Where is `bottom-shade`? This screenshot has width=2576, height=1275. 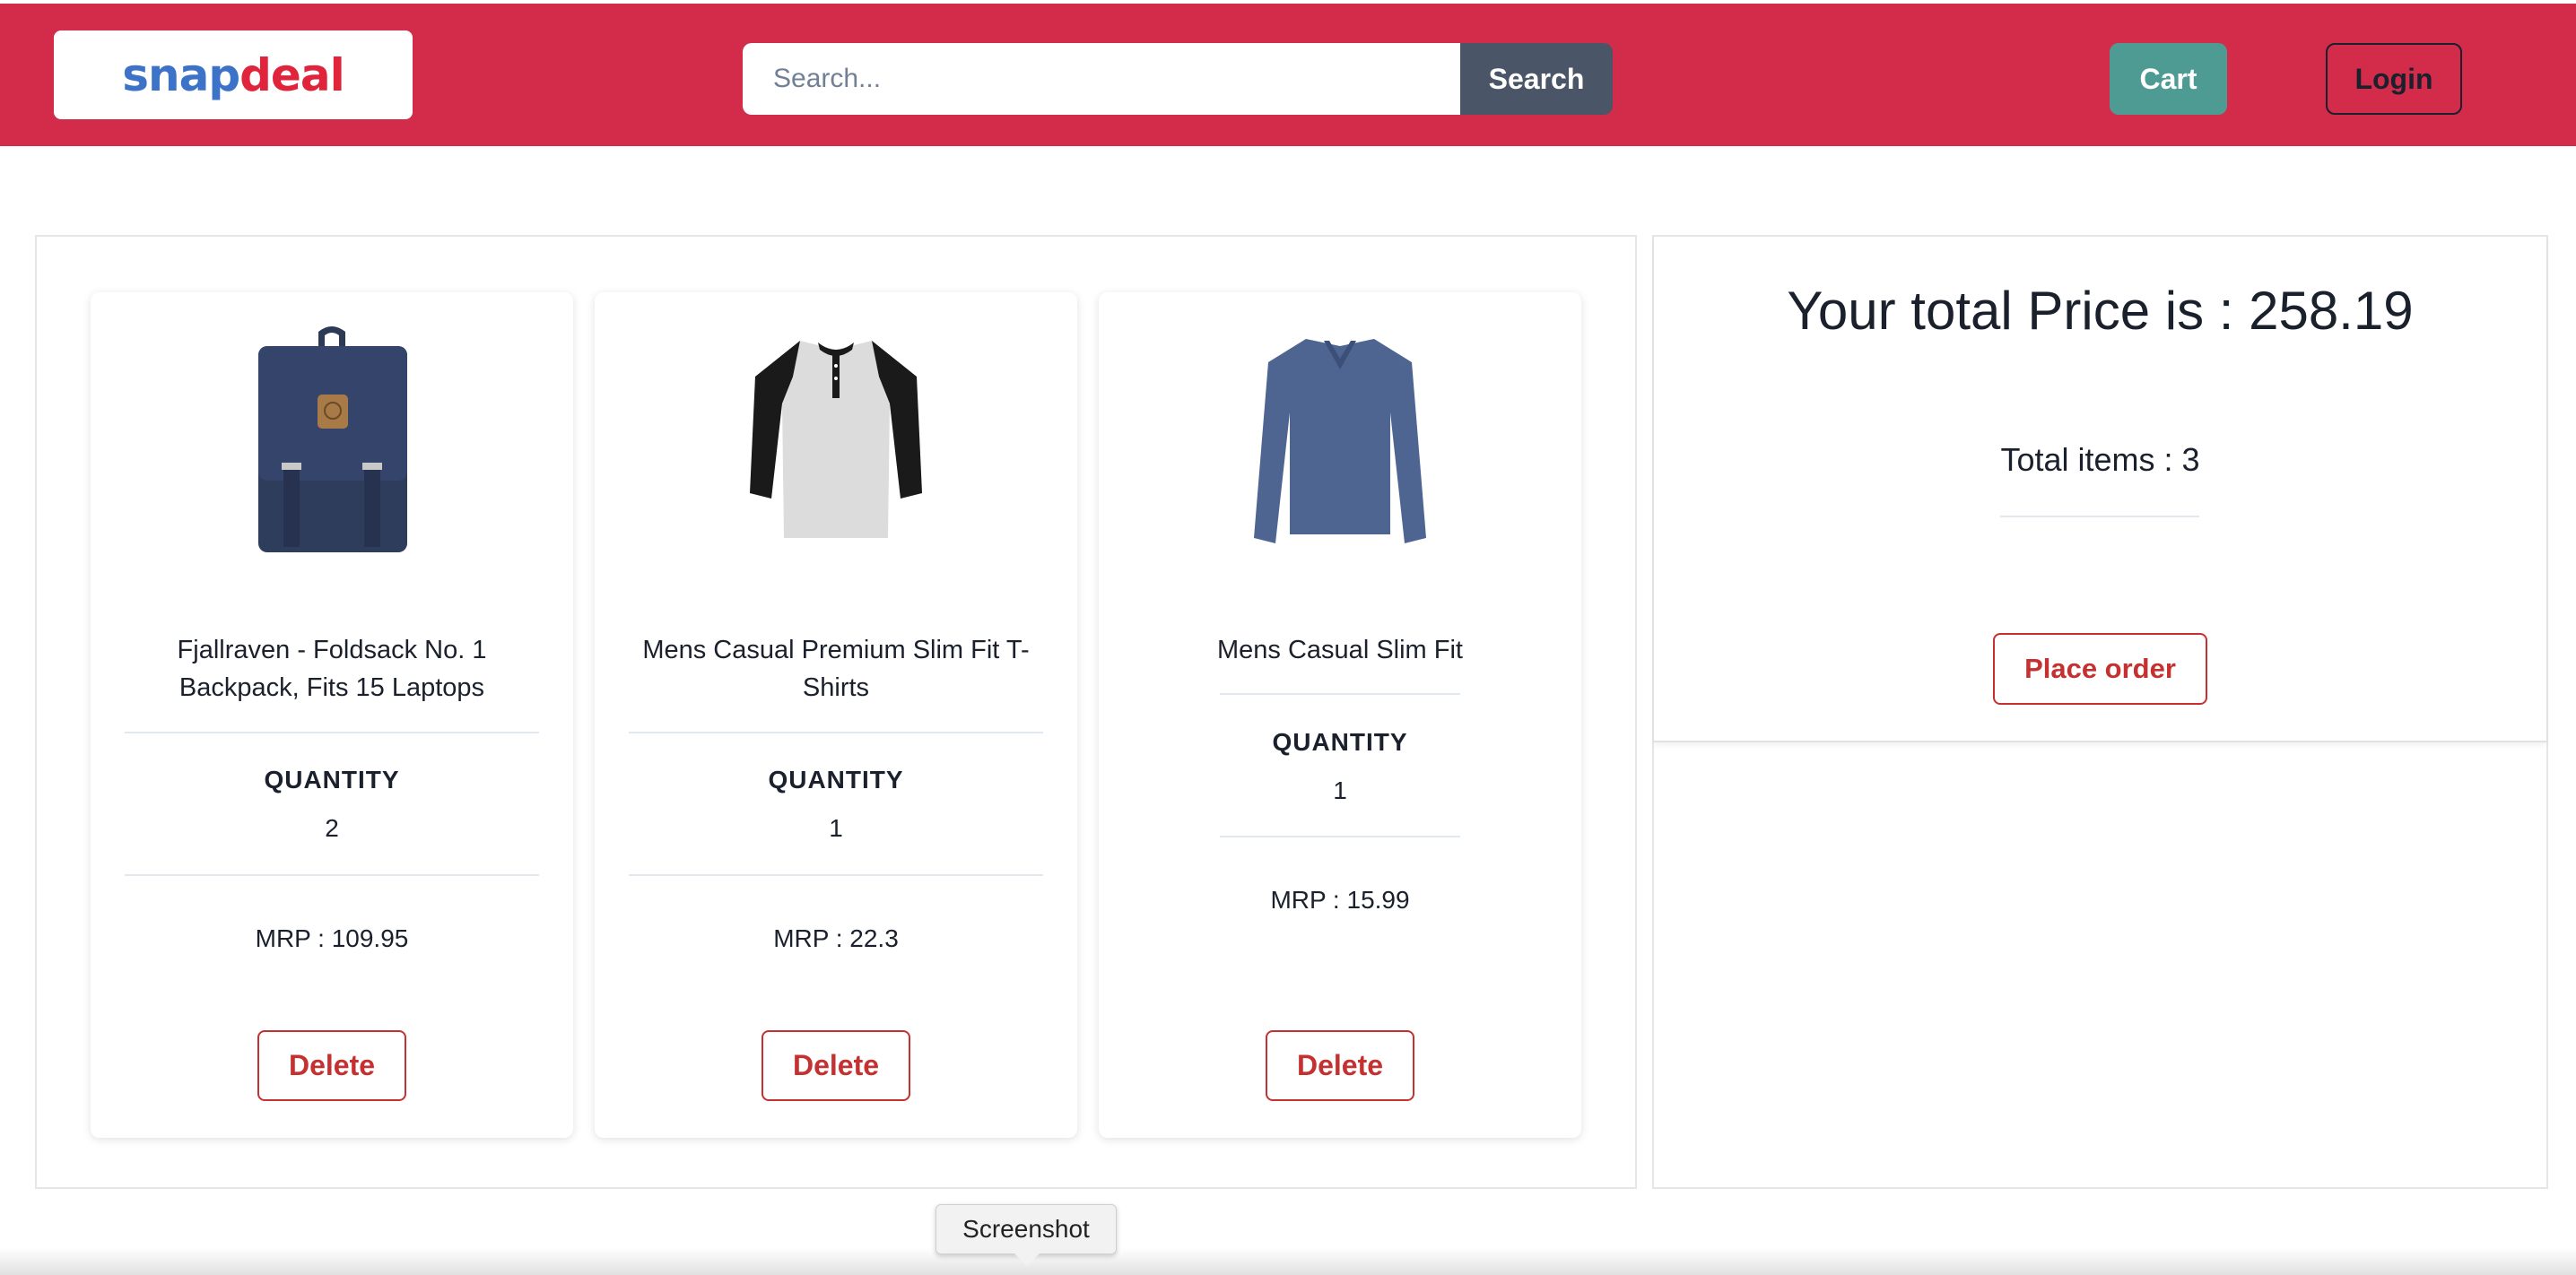 bottom-shade is located at coordinates (1288, 1261).